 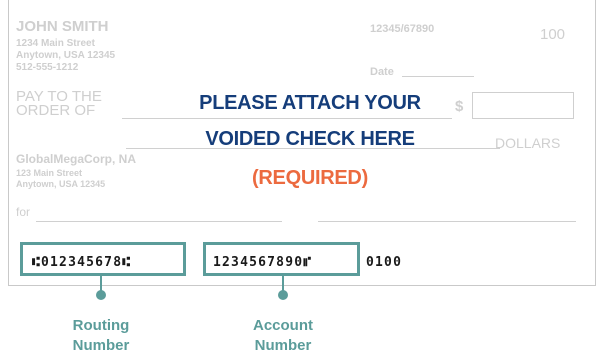 I want to click on address-line-2: Anytown, USA 12345, so click(x=66, y=55).